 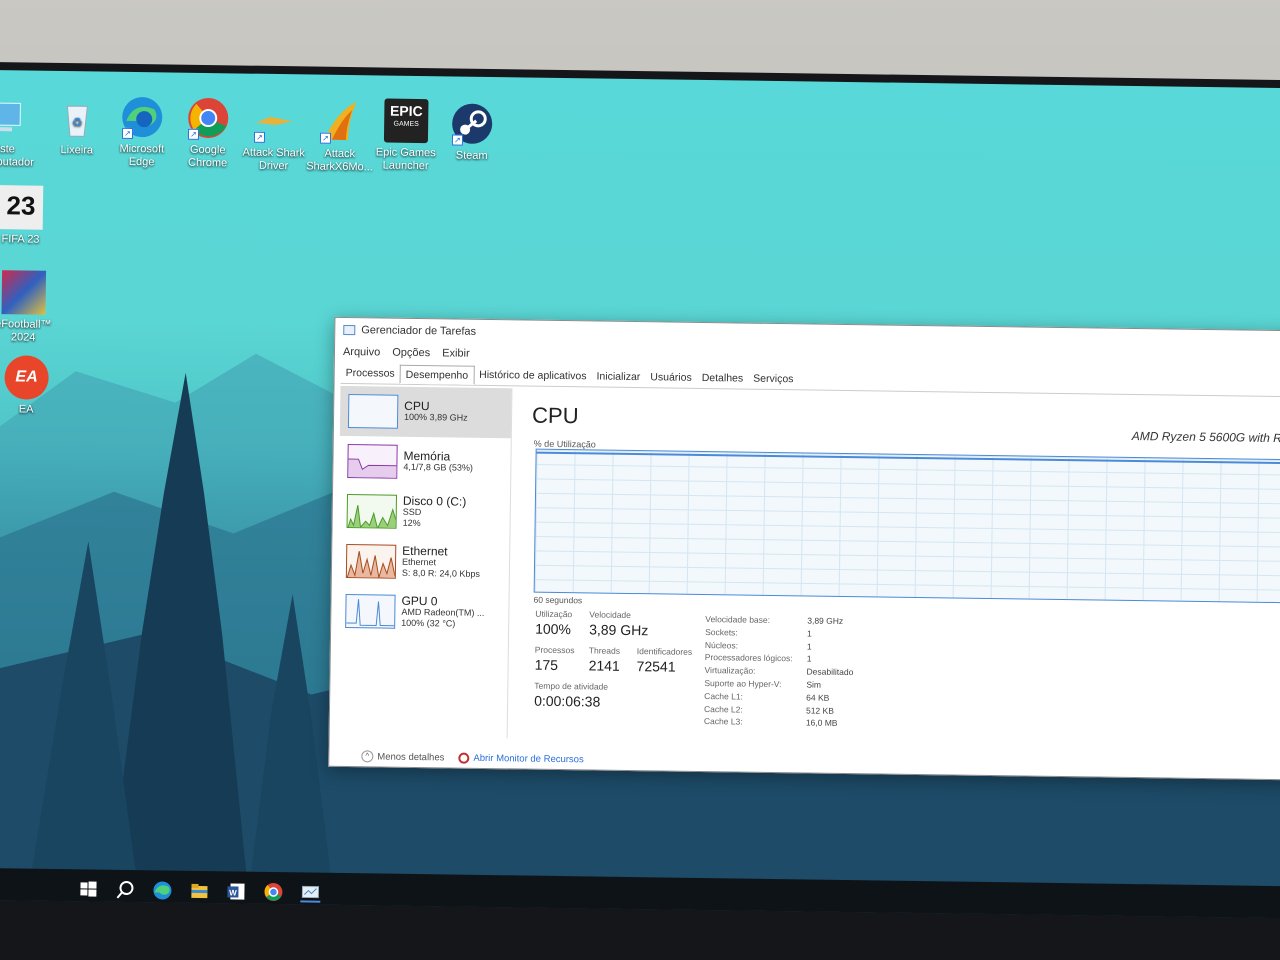 I want to click on detail-value: 16,0 MB, so click(x=821, y=723).